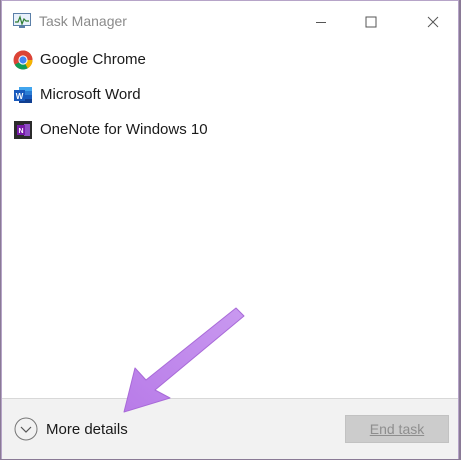 This screenshot has width=461, height=460. I want to click on chevron-down-circle-icon, so click(26, 429).